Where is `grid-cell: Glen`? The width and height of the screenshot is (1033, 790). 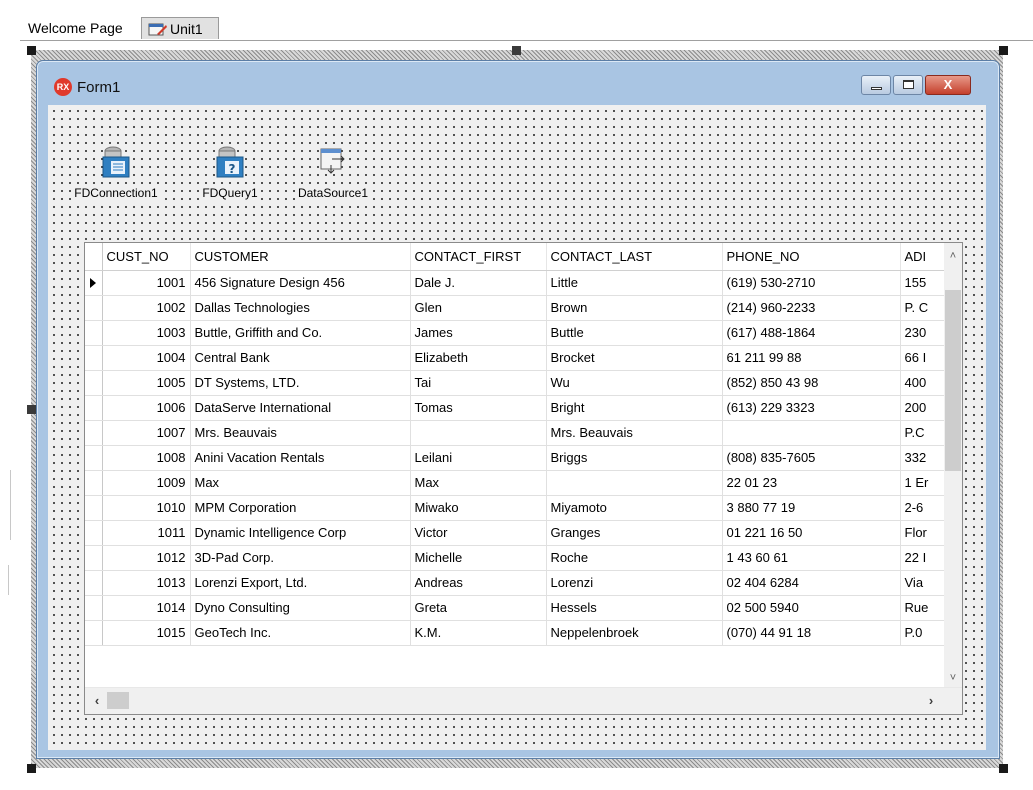 grid-cell: Glen is located at coordinates (478, 308).